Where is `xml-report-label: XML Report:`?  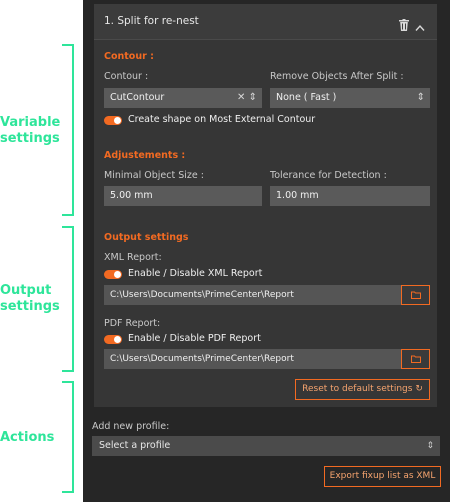
xml-report-label: XML Report: is located at coordinates (133, 257).